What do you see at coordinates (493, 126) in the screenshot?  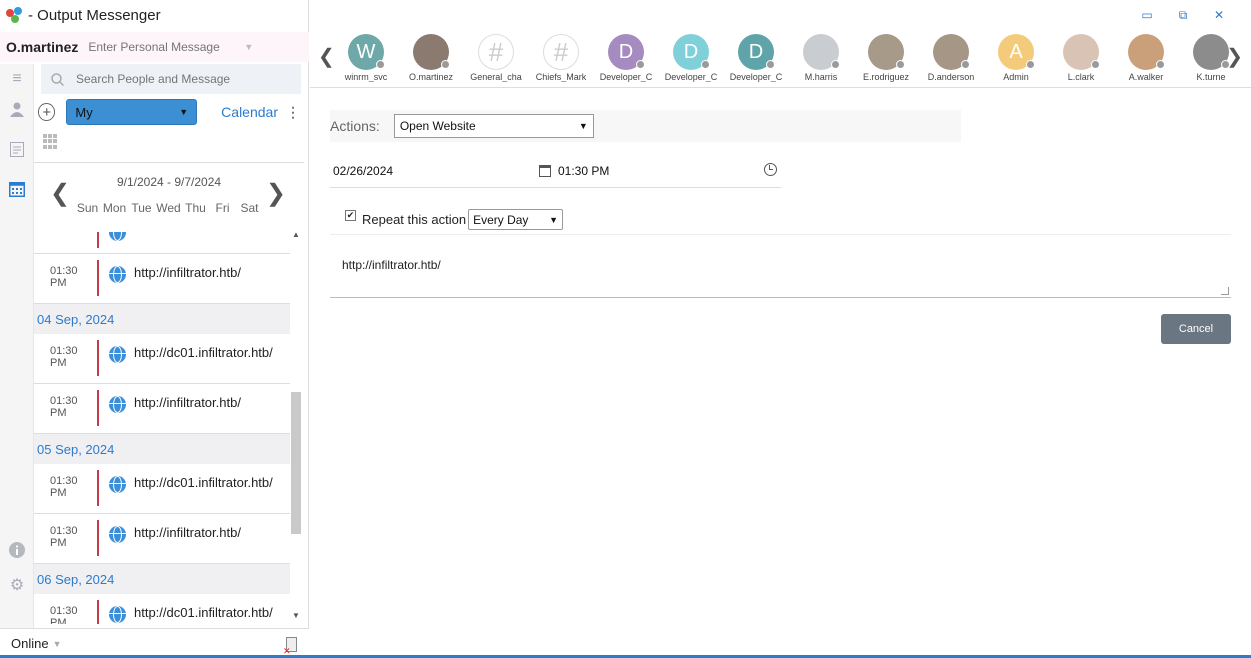 I see `action-select: Open Website ▼` at bounding box center [493, 126].